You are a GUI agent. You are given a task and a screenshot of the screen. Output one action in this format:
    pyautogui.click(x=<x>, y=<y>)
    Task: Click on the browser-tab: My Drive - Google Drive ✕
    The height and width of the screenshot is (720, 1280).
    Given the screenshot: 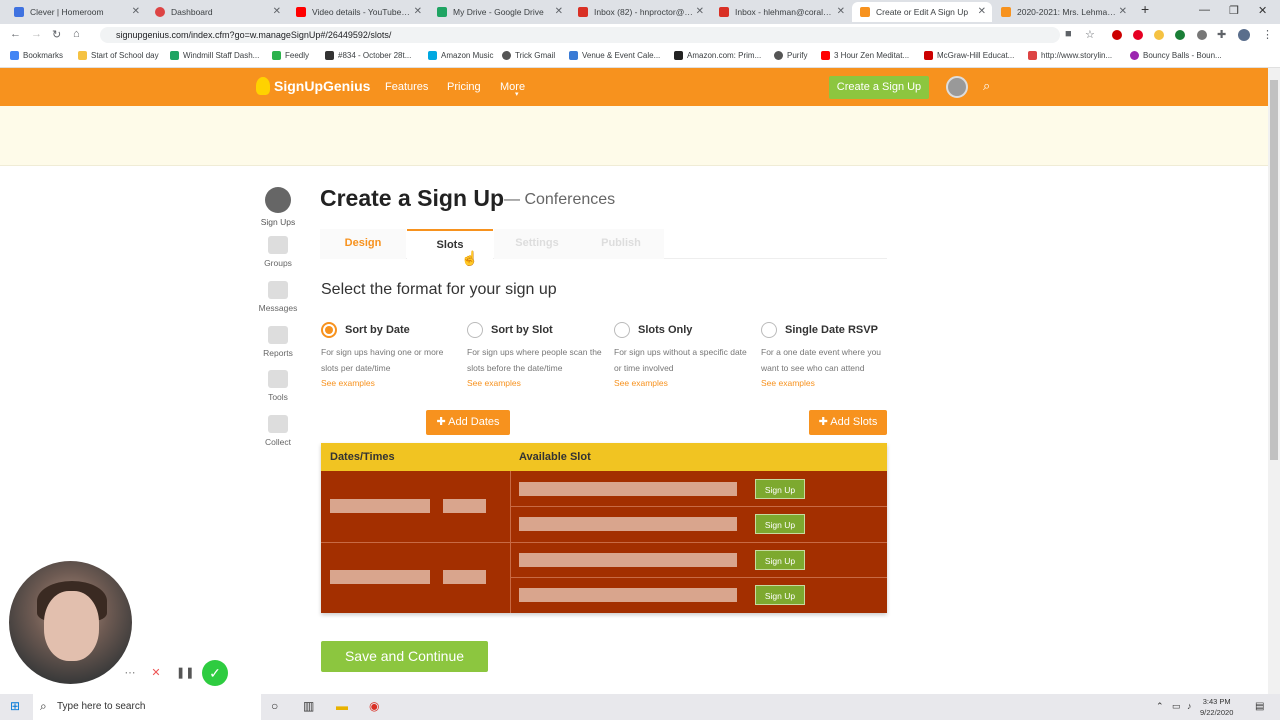 What is the action you would take?
    pyautogui.click(x=499, y=12)
    